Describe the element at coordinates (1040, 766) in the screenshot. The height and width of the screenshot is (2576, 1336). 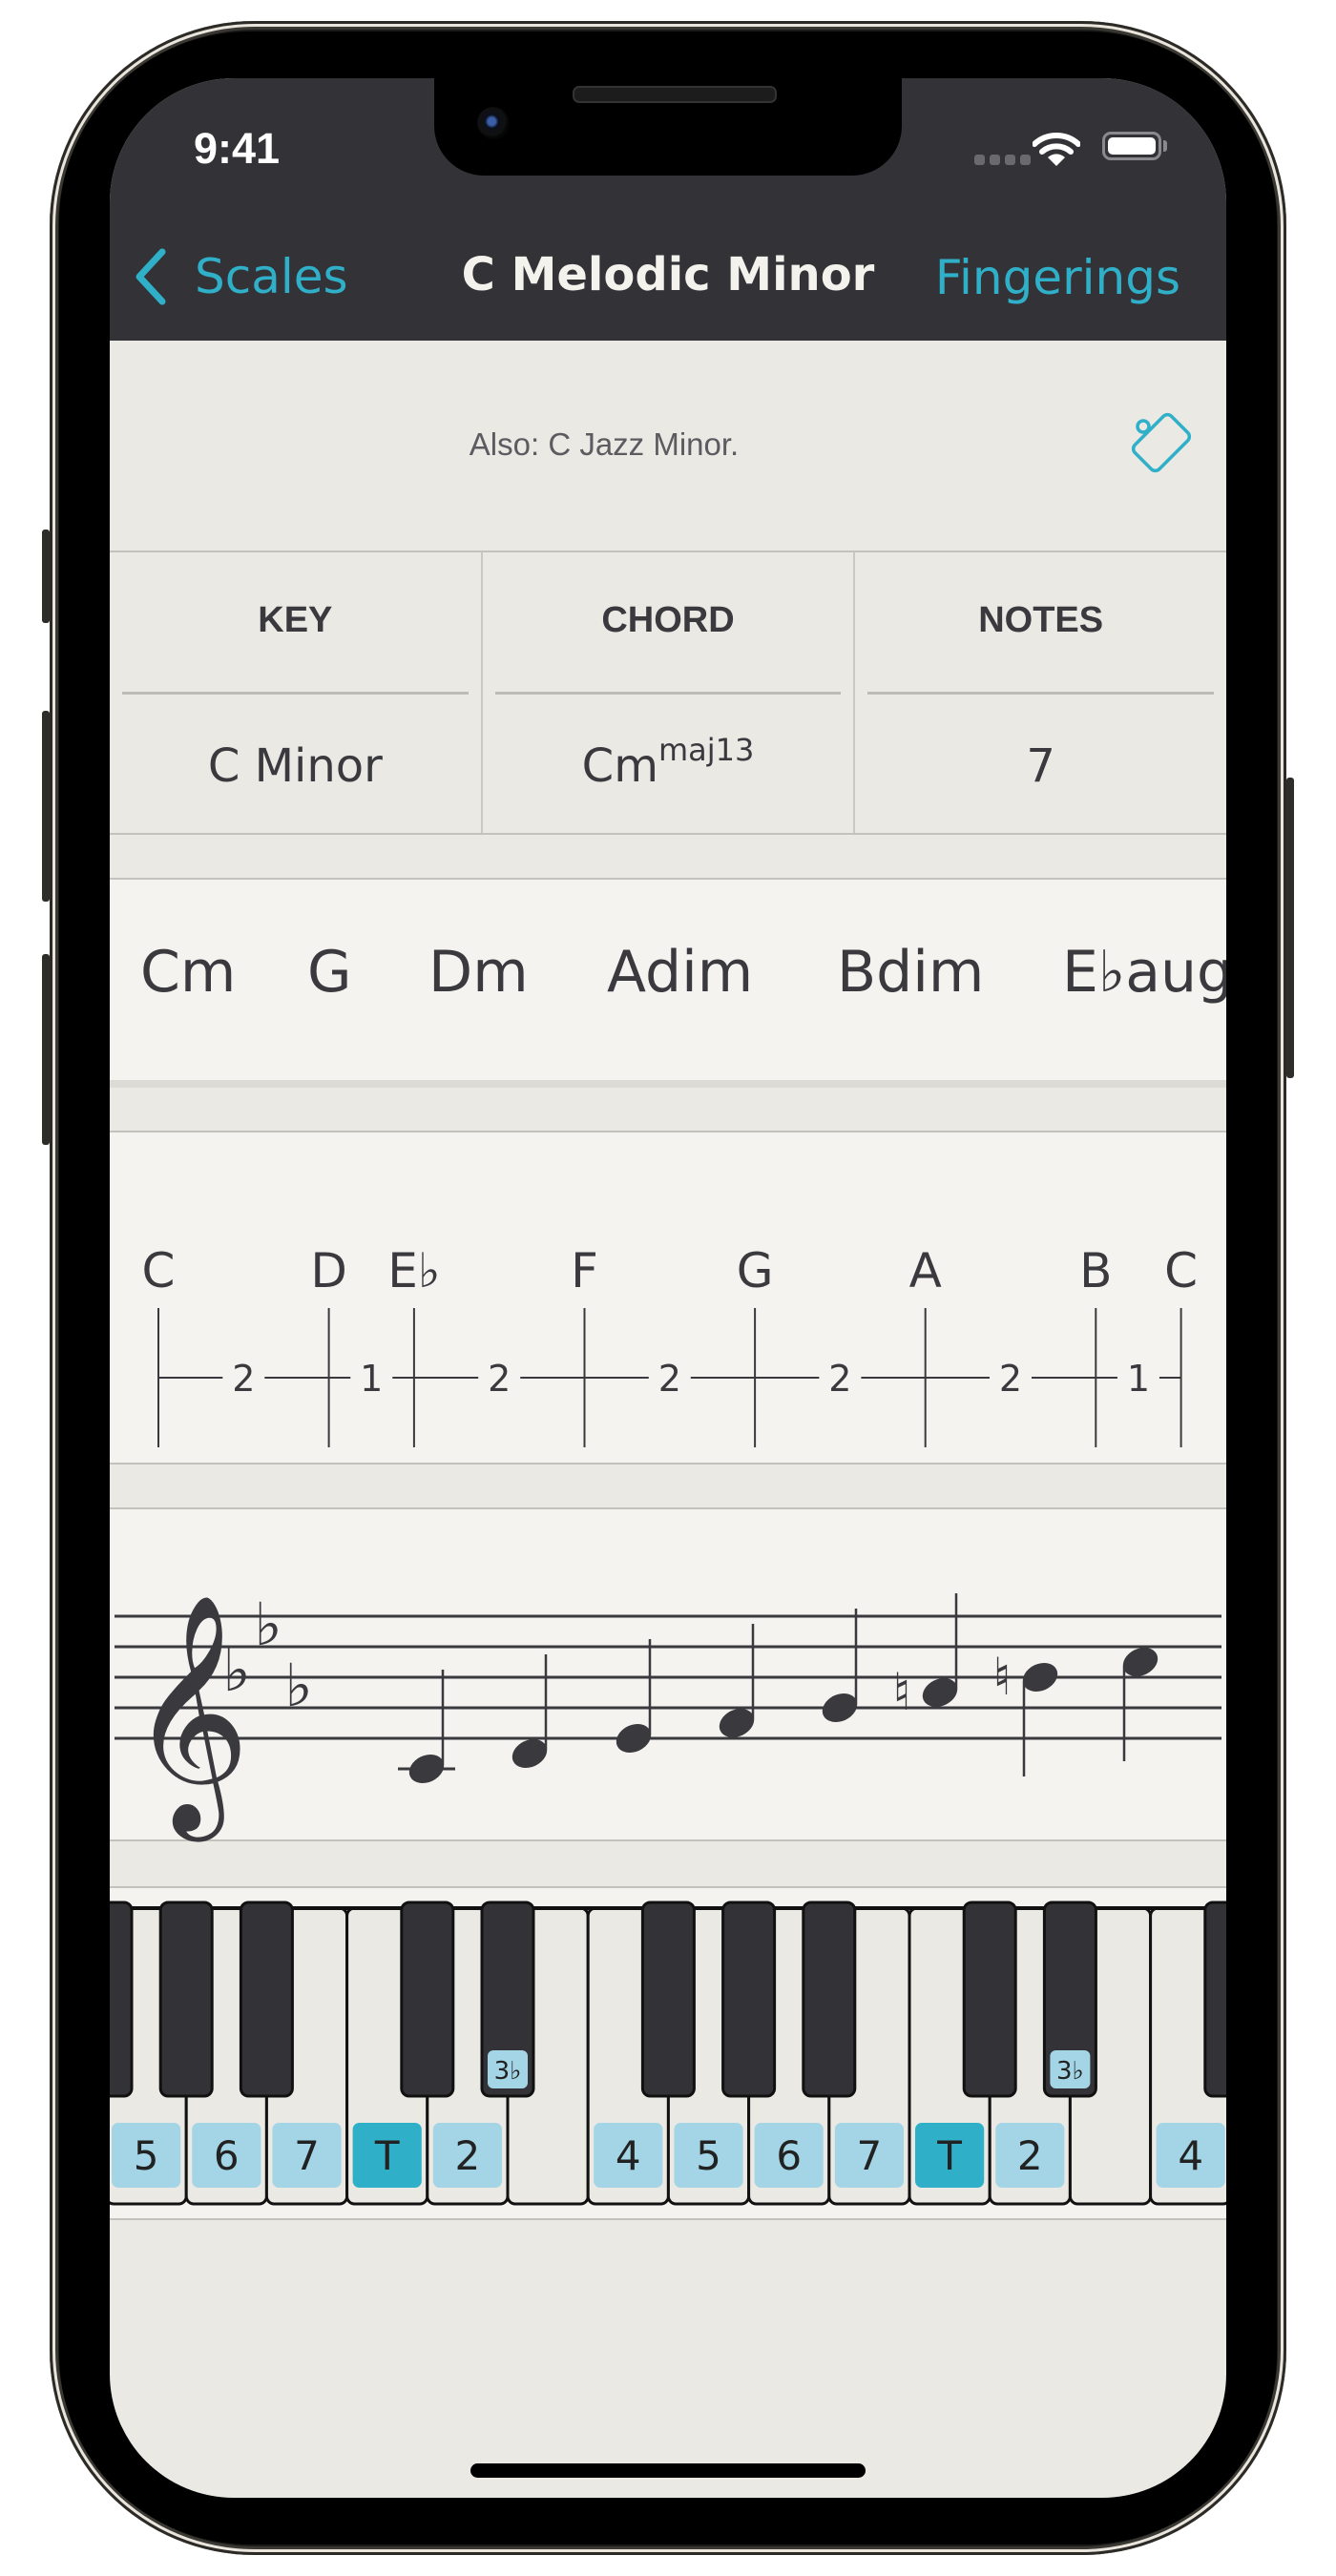
I see `info-value: 7` at that location.